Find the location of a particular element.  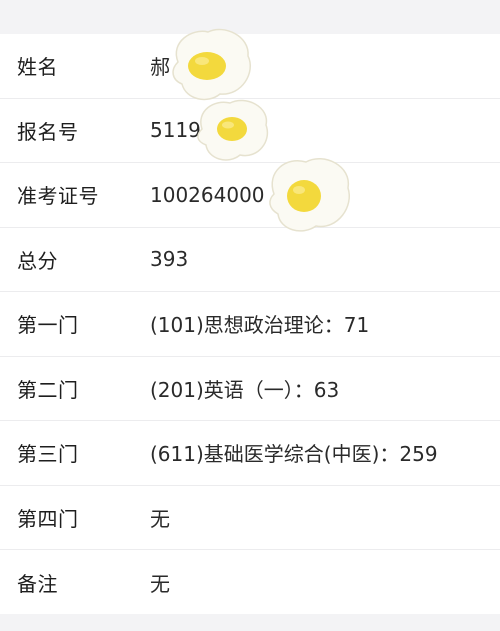

row-label: 总分 is located at coordinates (37, 260).